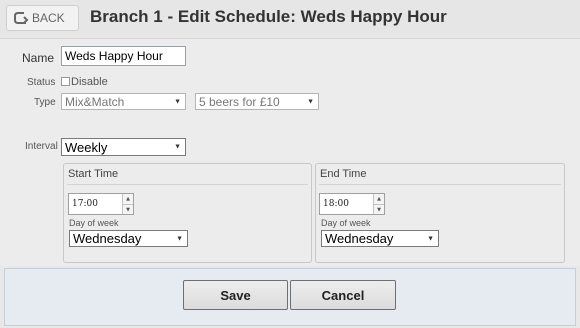  Describe the element at coordinates (41, 82) in the screenshot. I see `status-label: Status` at that location.